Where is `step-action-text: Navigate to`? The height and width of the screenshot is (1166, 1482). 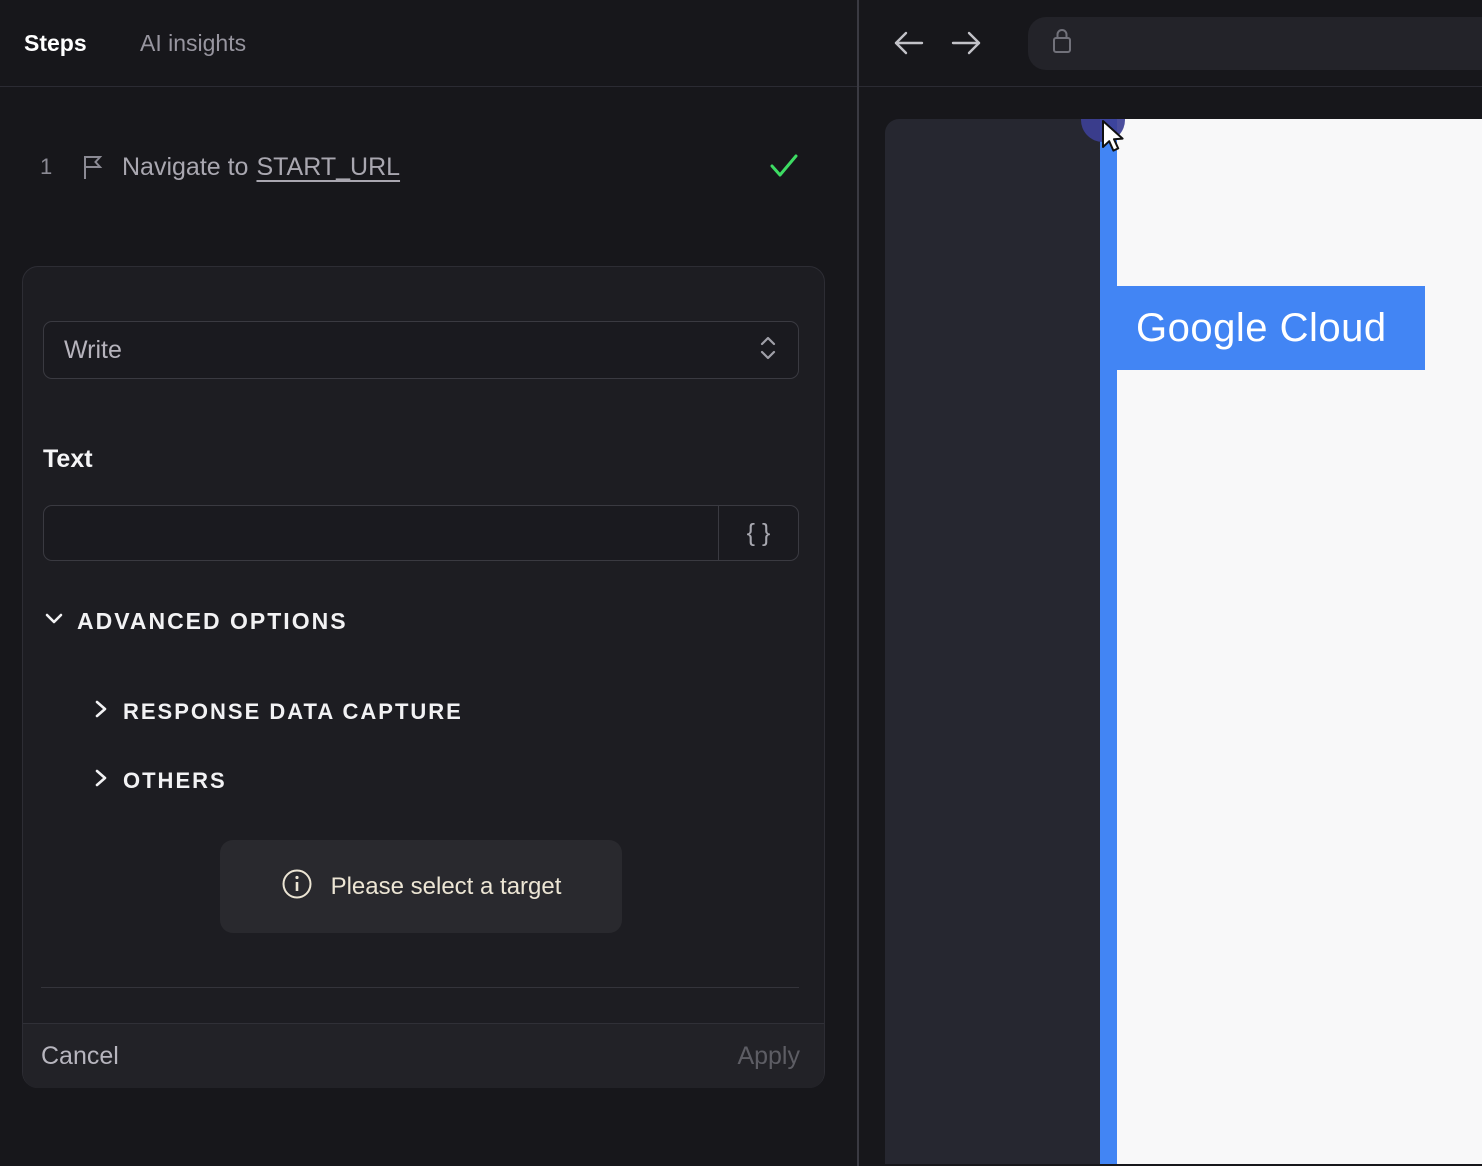 step-action-text: Navigate to is located at coordinates (185, 166).